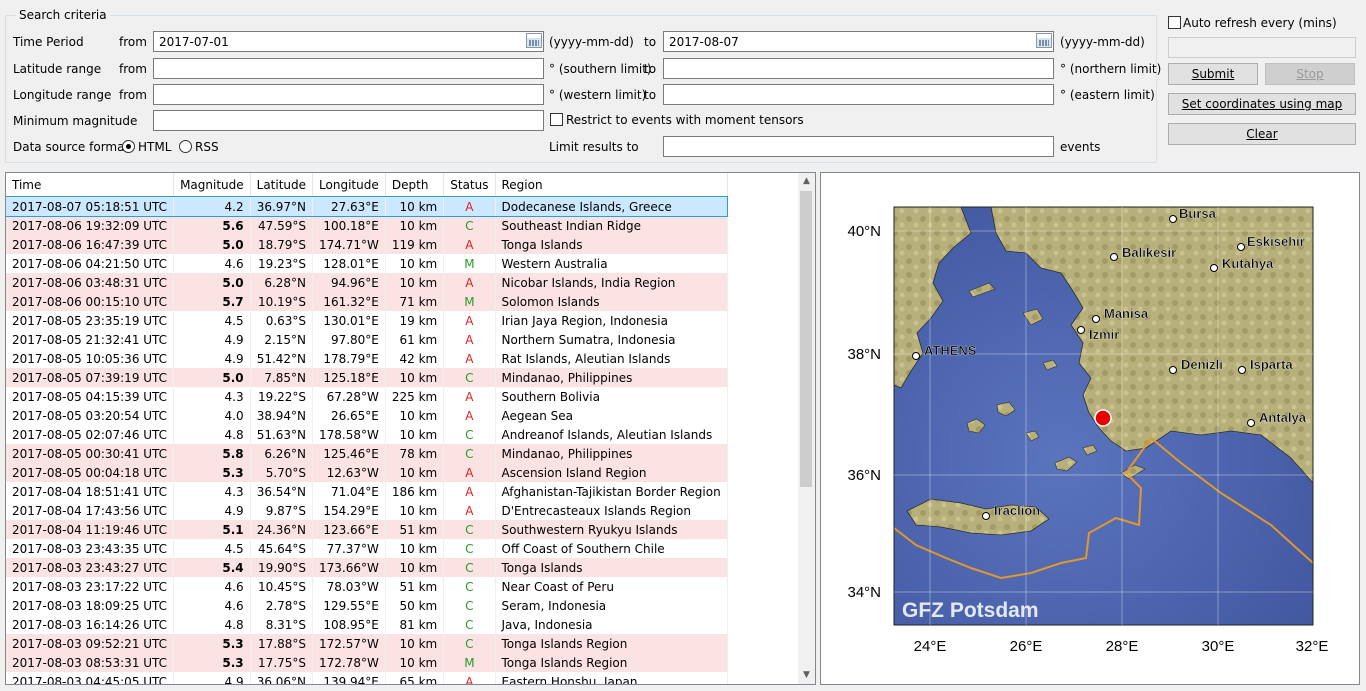 Image resolution: width=1366 pixels, height=691 pixels. Describe the element at coordinates (212, 225) in the screenshot. I see `cell-magnitude: 5.6` at that location.